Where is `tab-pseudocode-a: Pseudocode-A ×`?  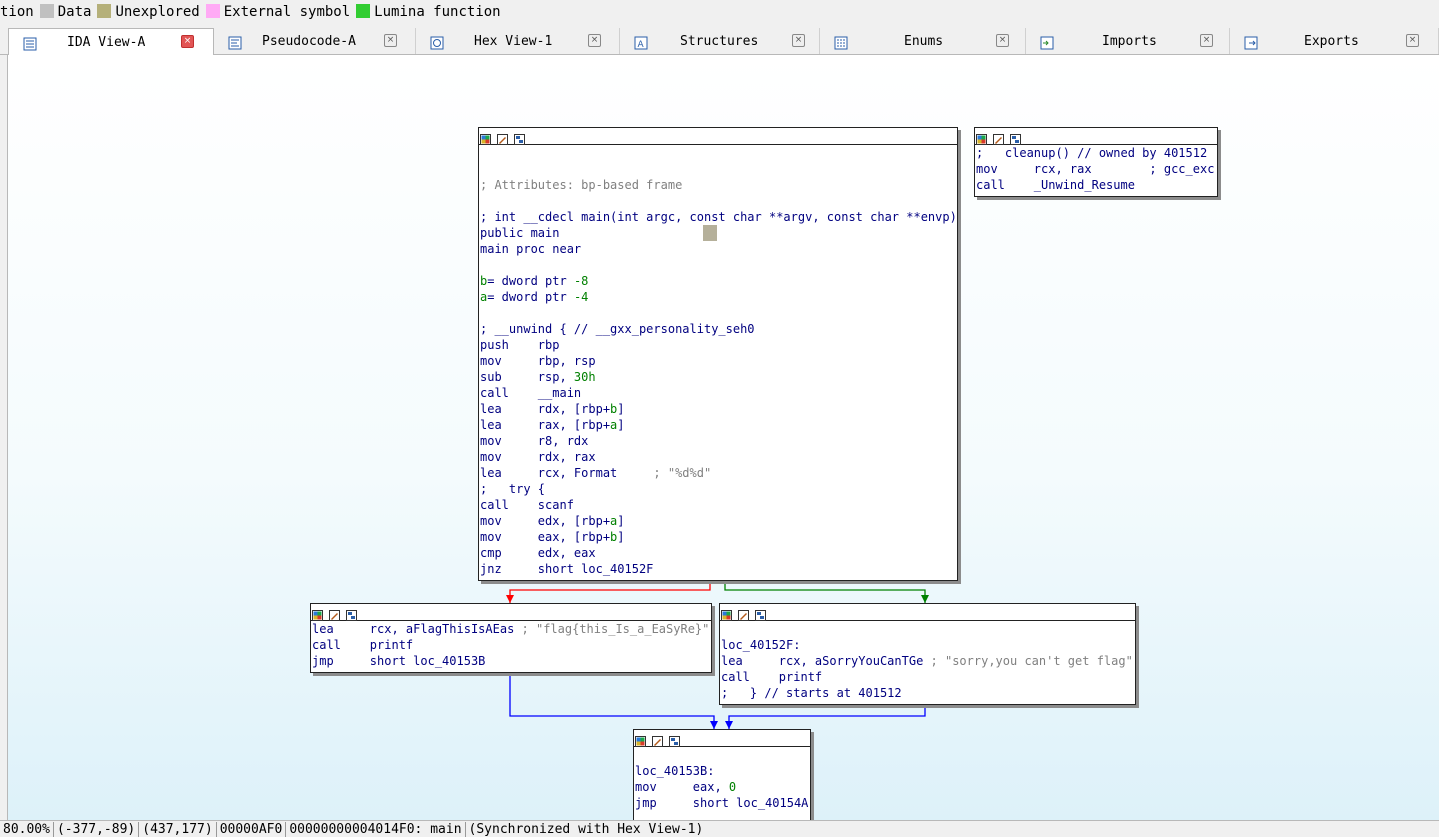 tab-pseudocode-a: Pseudocode-A × is located at coordinates (315, 41).